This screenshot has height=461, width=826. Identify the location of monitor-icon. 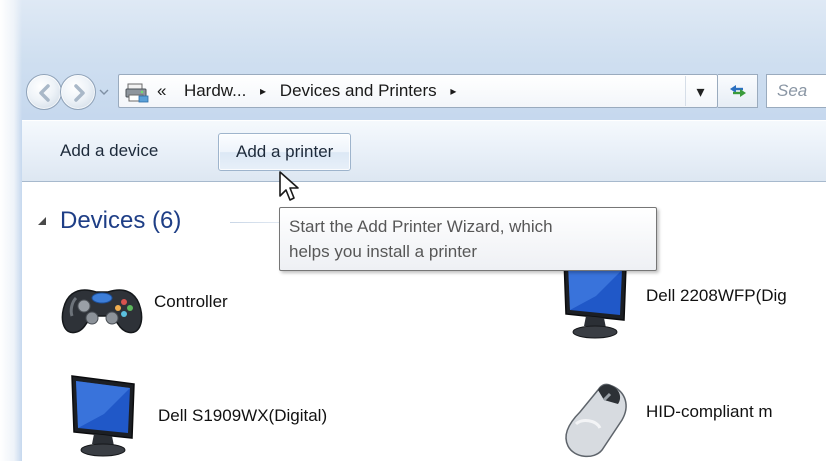
(106, 414).